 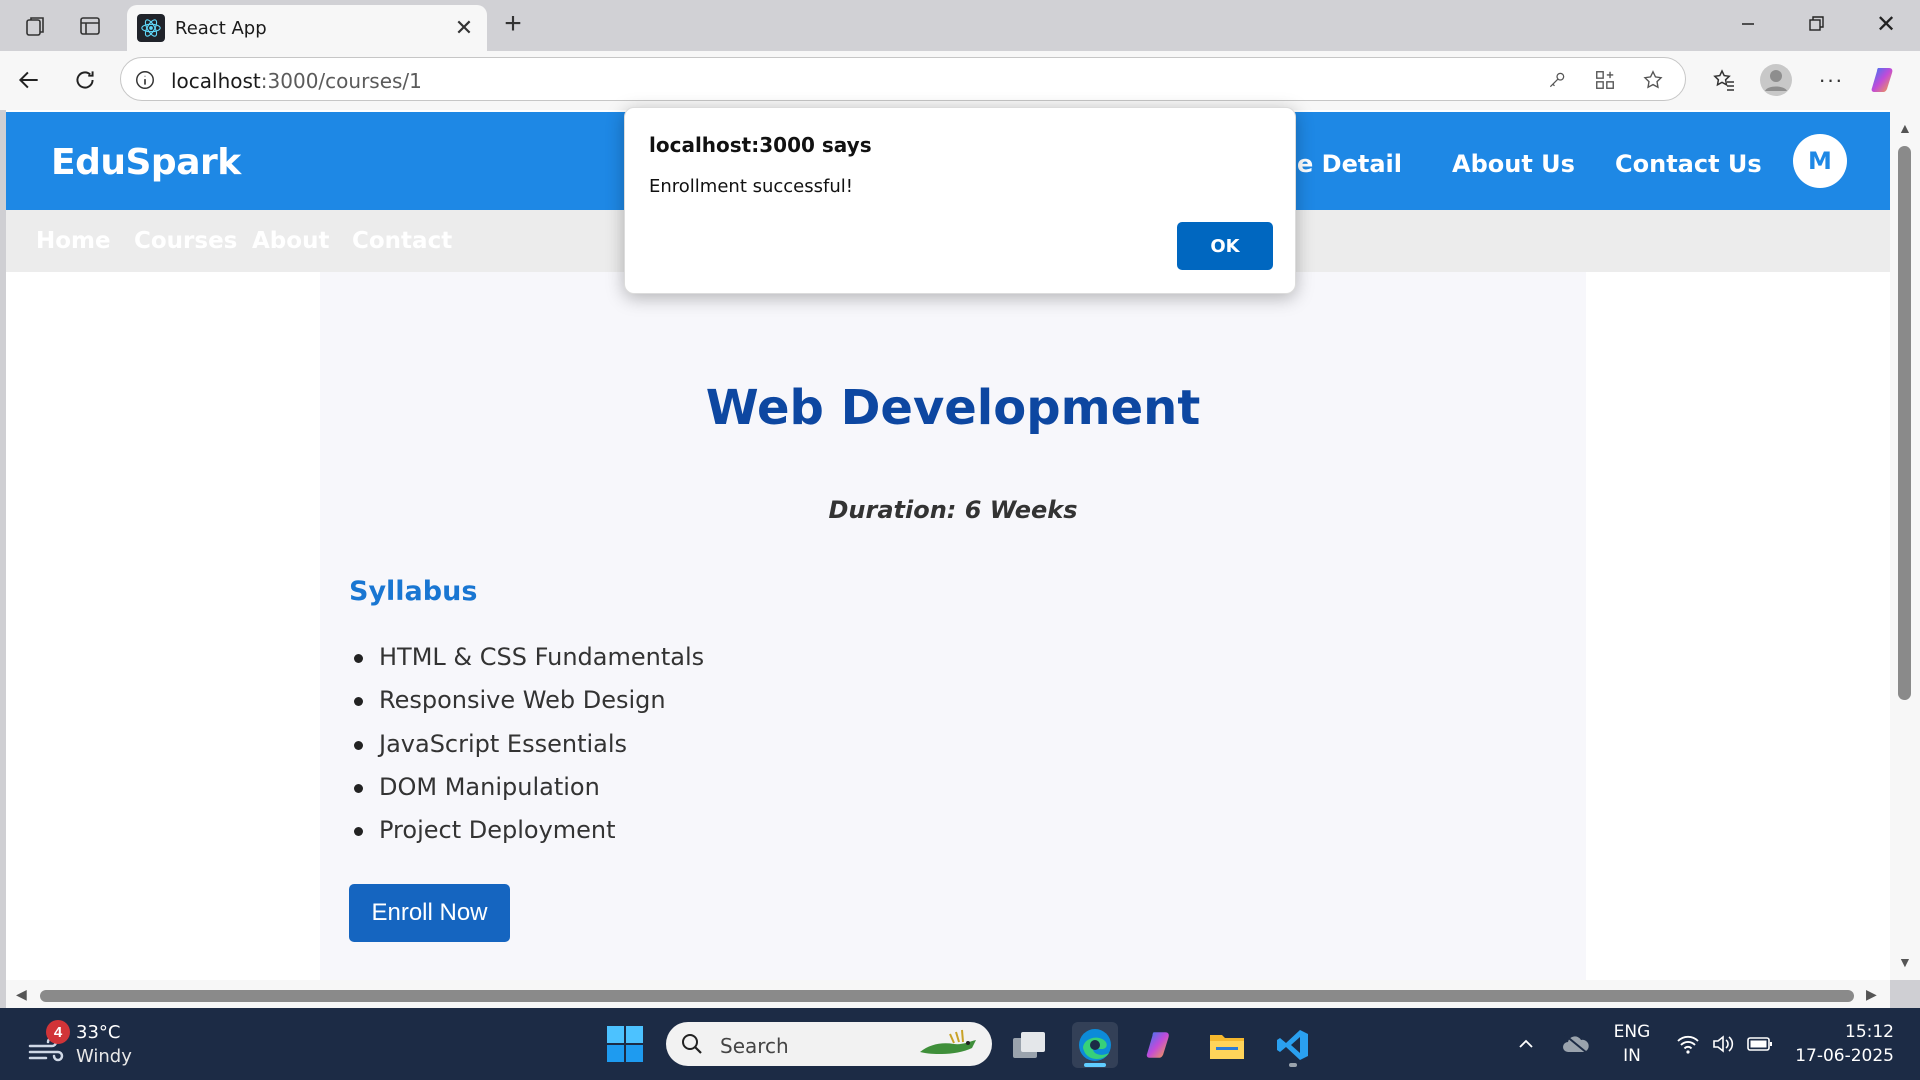 I want to click on vertical-scrollbar: ▲ ▼, so click(x=1905, y=545).